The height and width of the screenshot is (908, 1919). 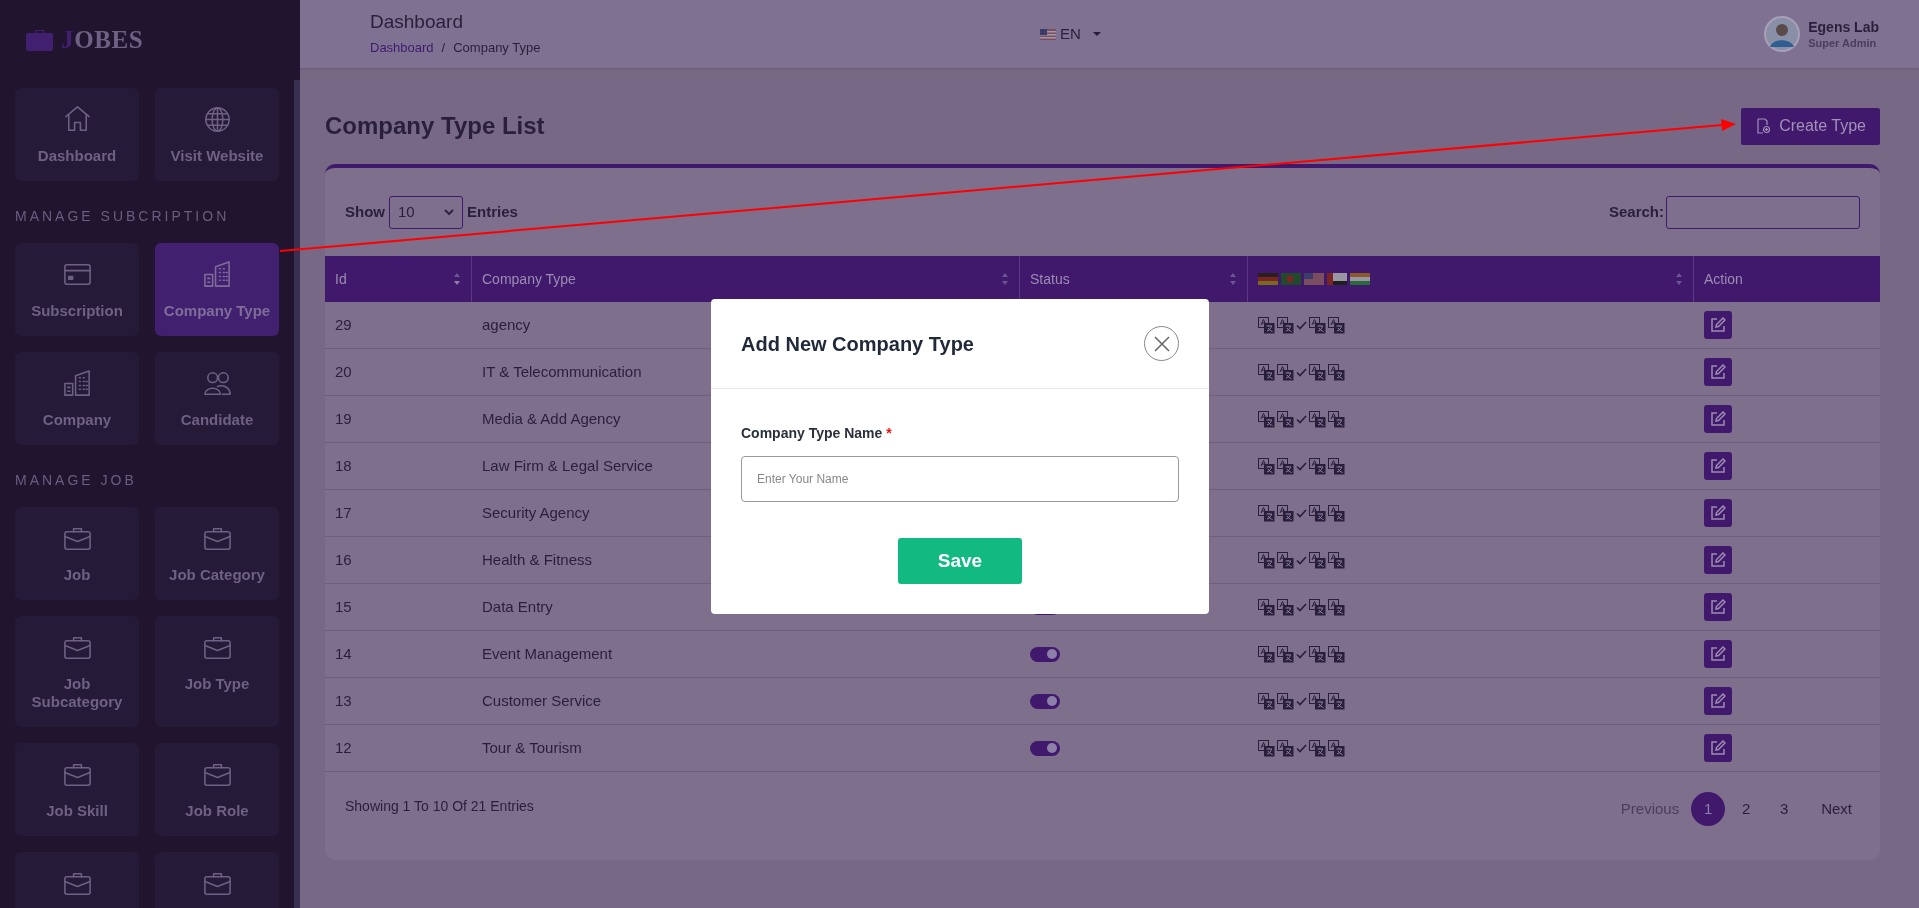 I want to click on search-field, so click(x=1763, y=212).